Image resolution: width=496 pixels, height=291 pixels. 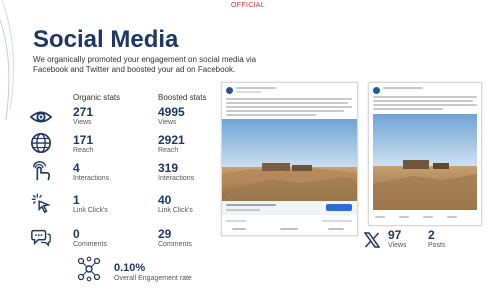 What do you see at coordinates (76, 234) in the screenshot?
I see `stat-value: 0` at bounding box center [76, 234].